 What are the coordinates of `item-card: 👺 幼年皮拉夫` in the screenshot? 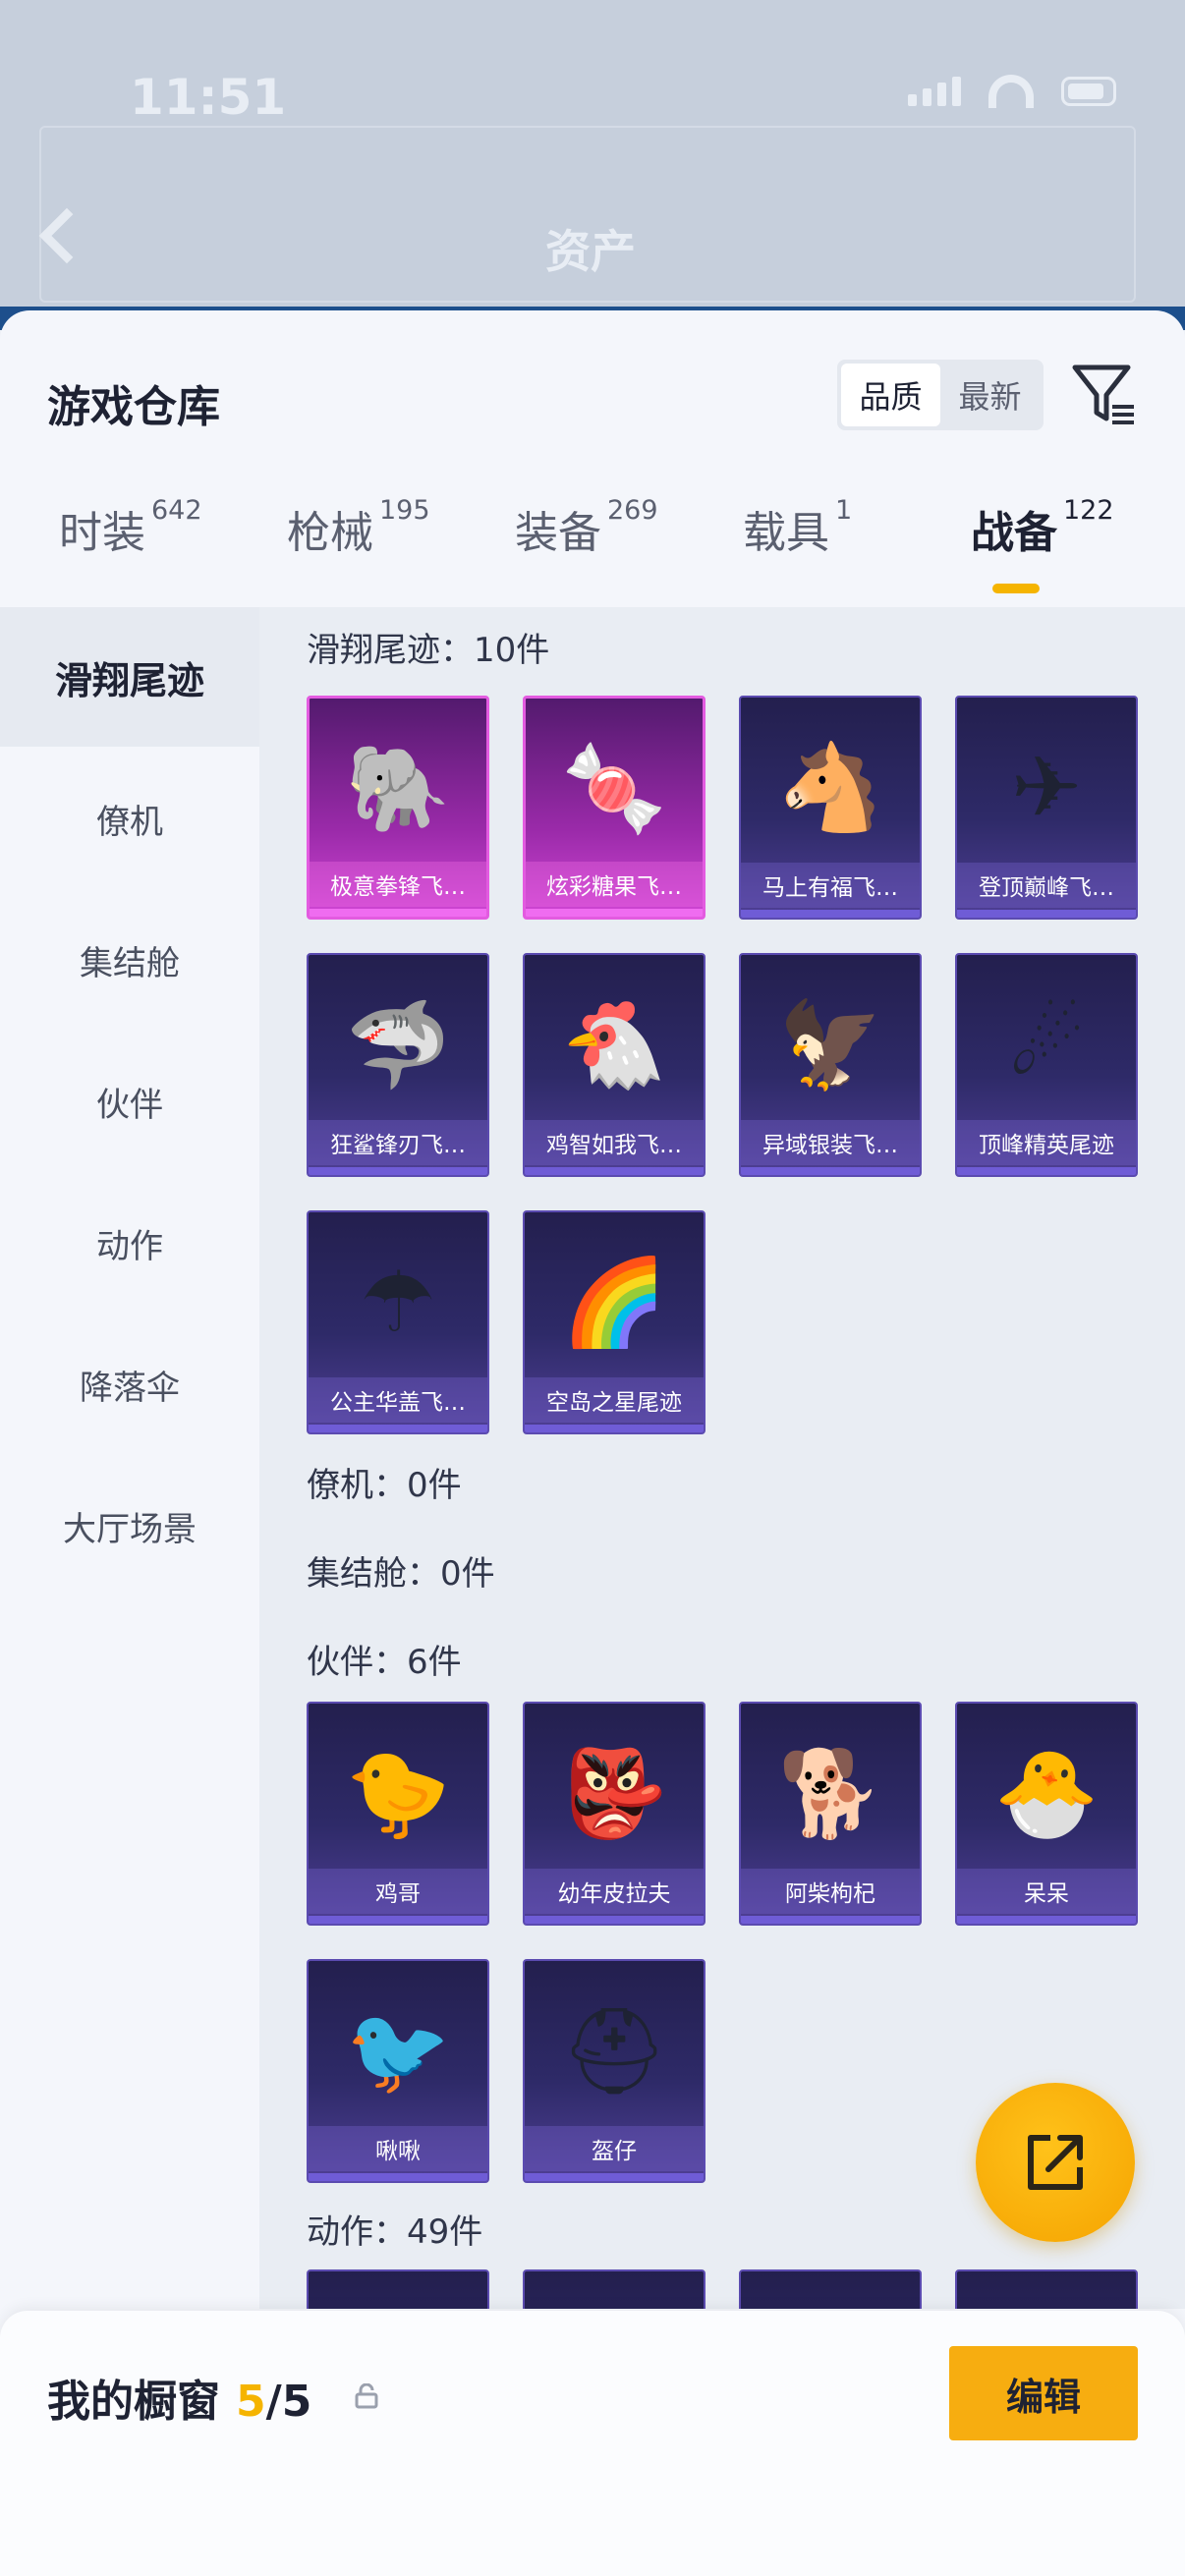 It's located at (614, 1814).